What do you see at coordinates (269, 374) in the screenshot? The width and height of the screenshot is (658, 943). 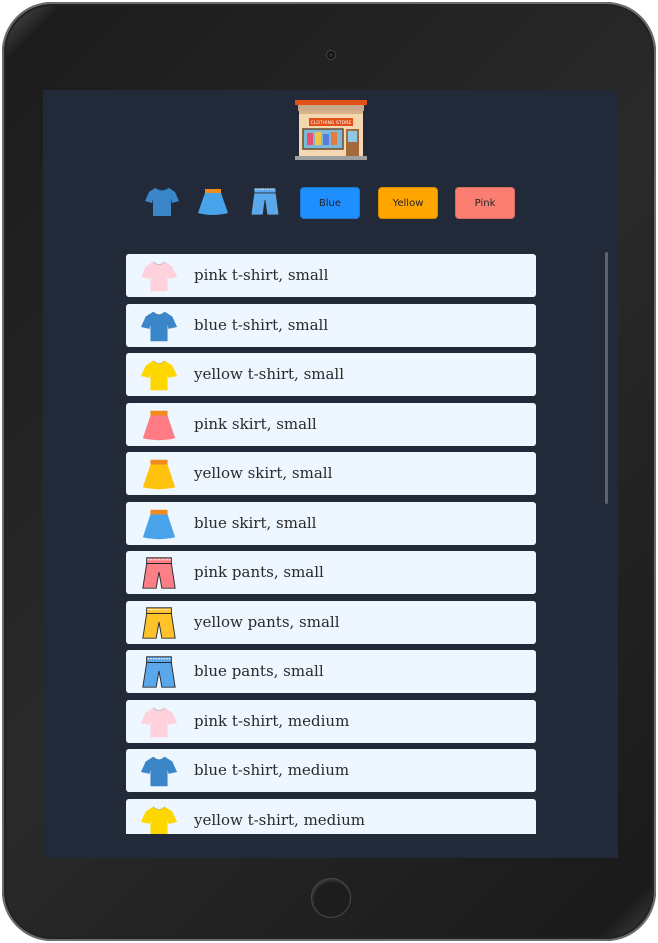 I see `list-item-label: yellow t-shirt, small` at bounding box center [269, 374].